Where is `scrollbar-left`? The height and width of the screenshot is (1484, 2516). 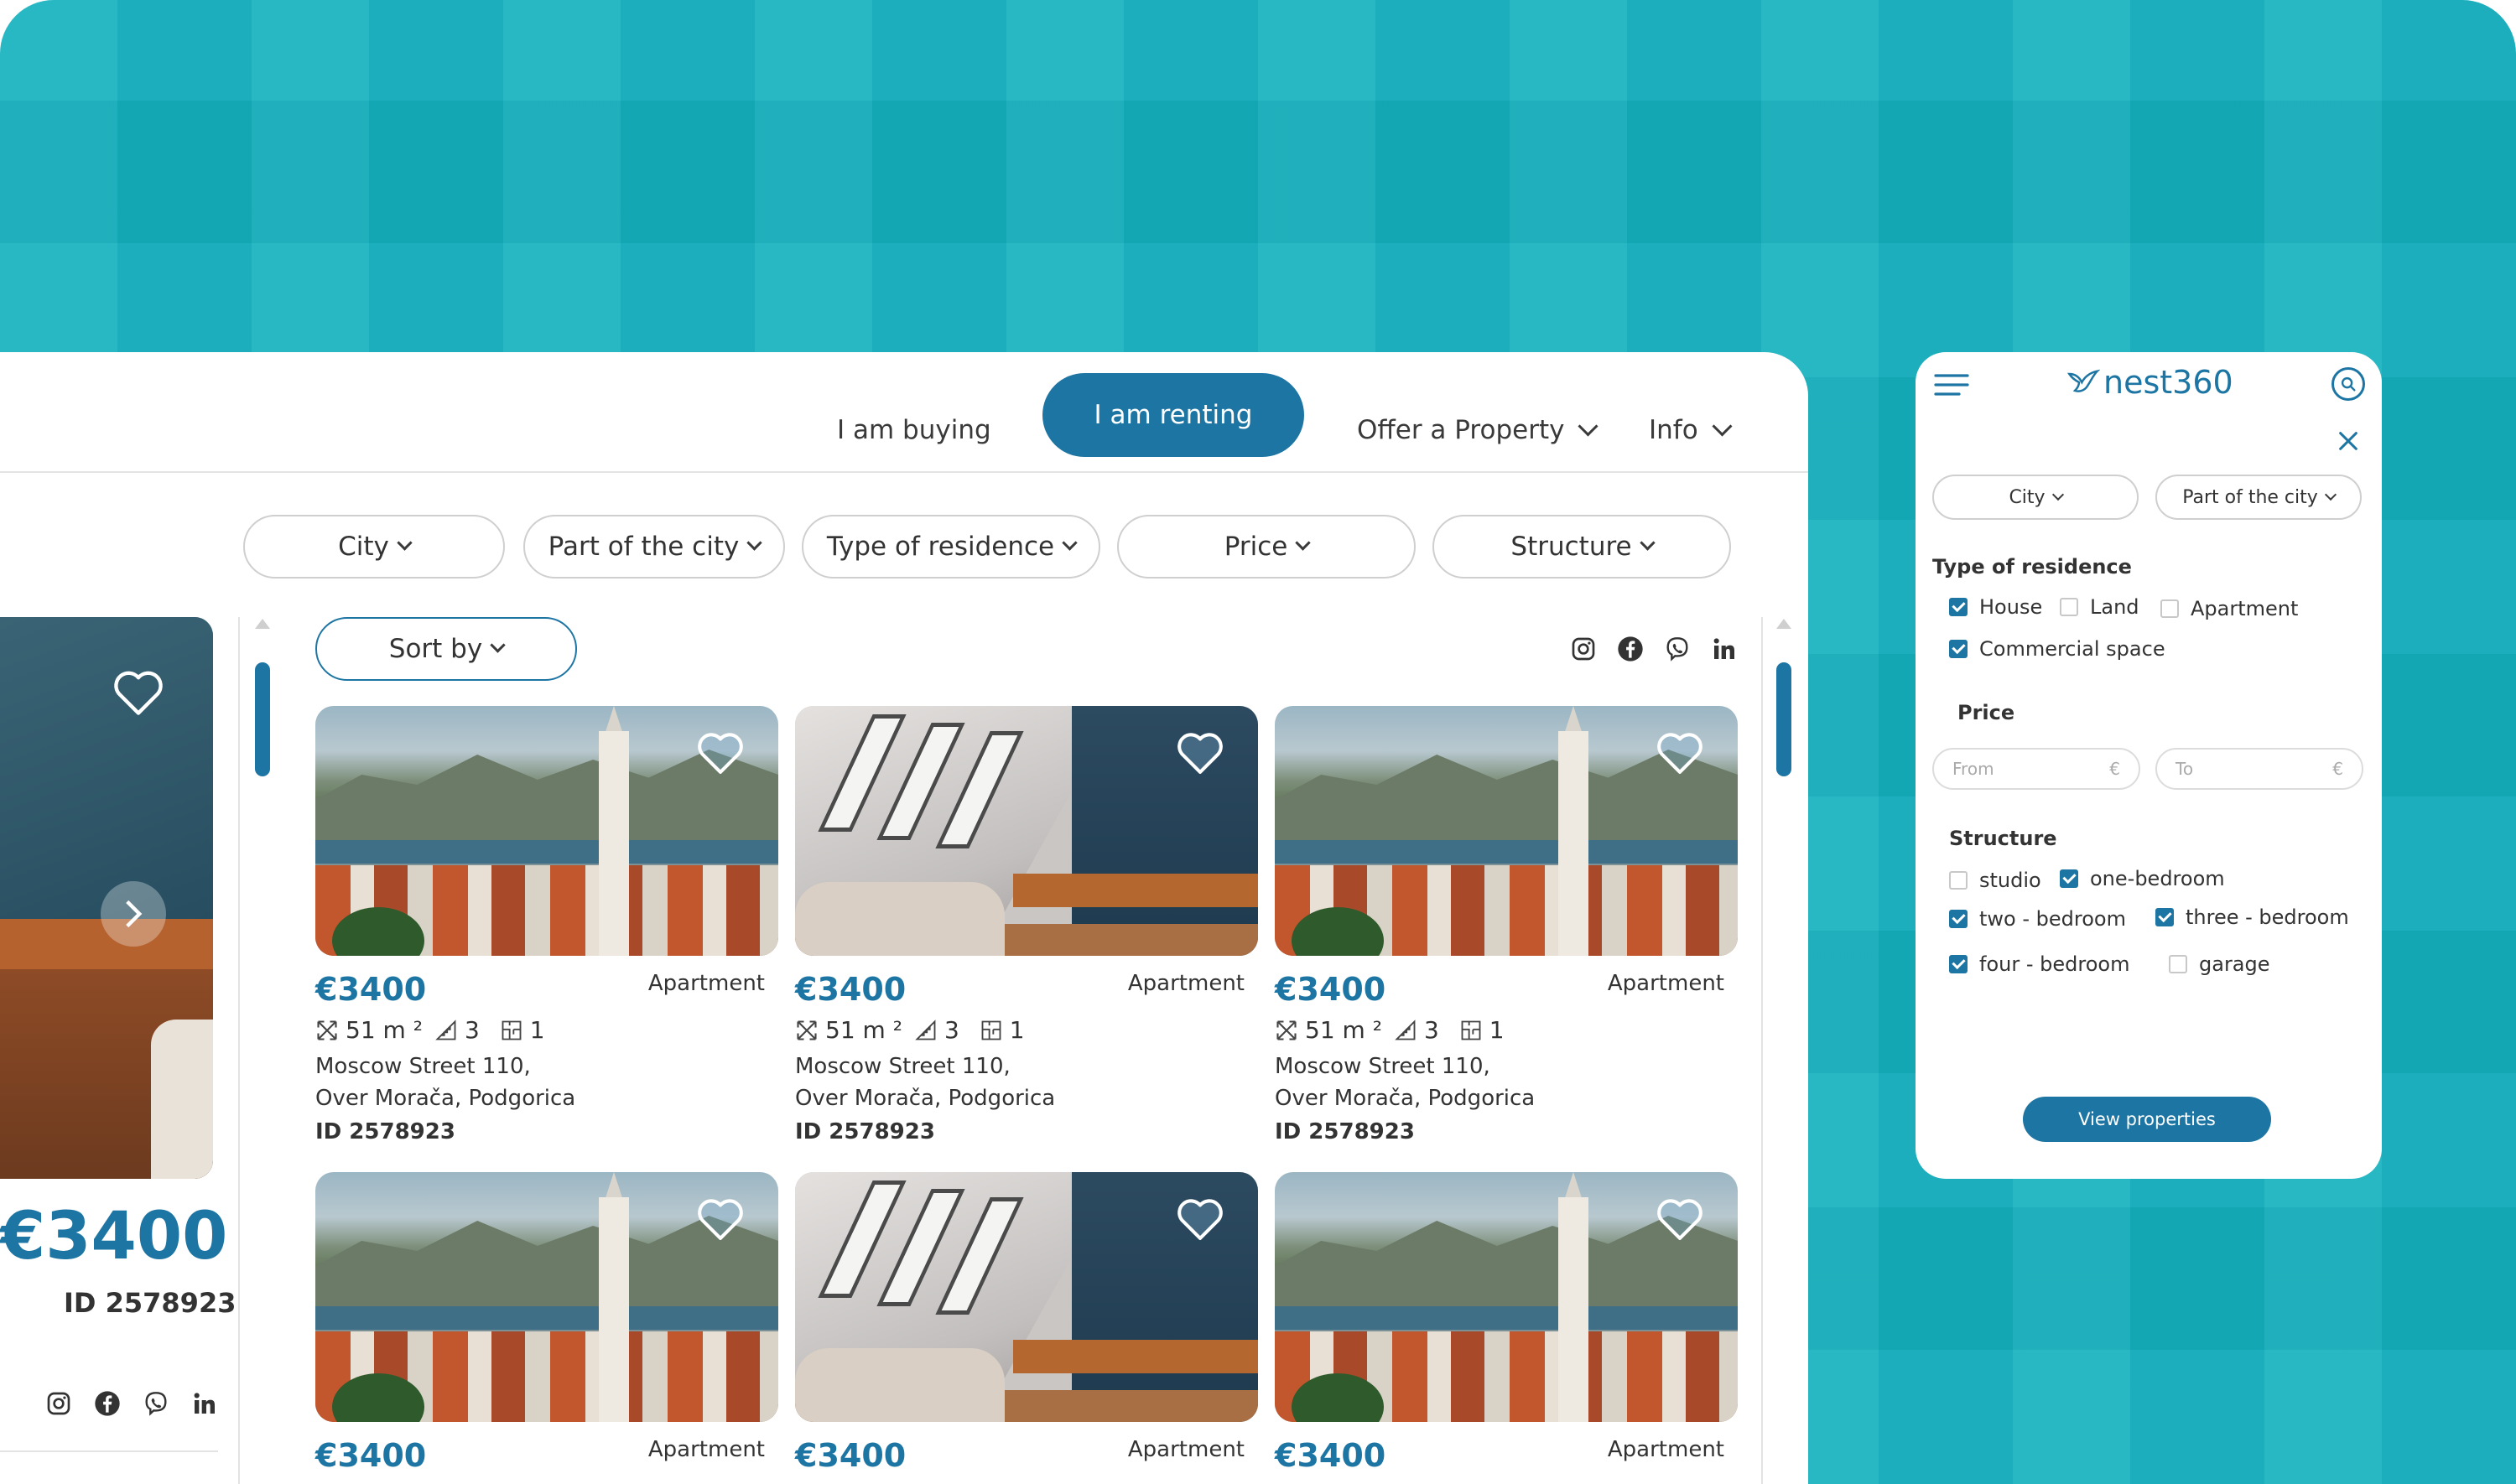
scrollbar-left is located at coordinates (262, 697).